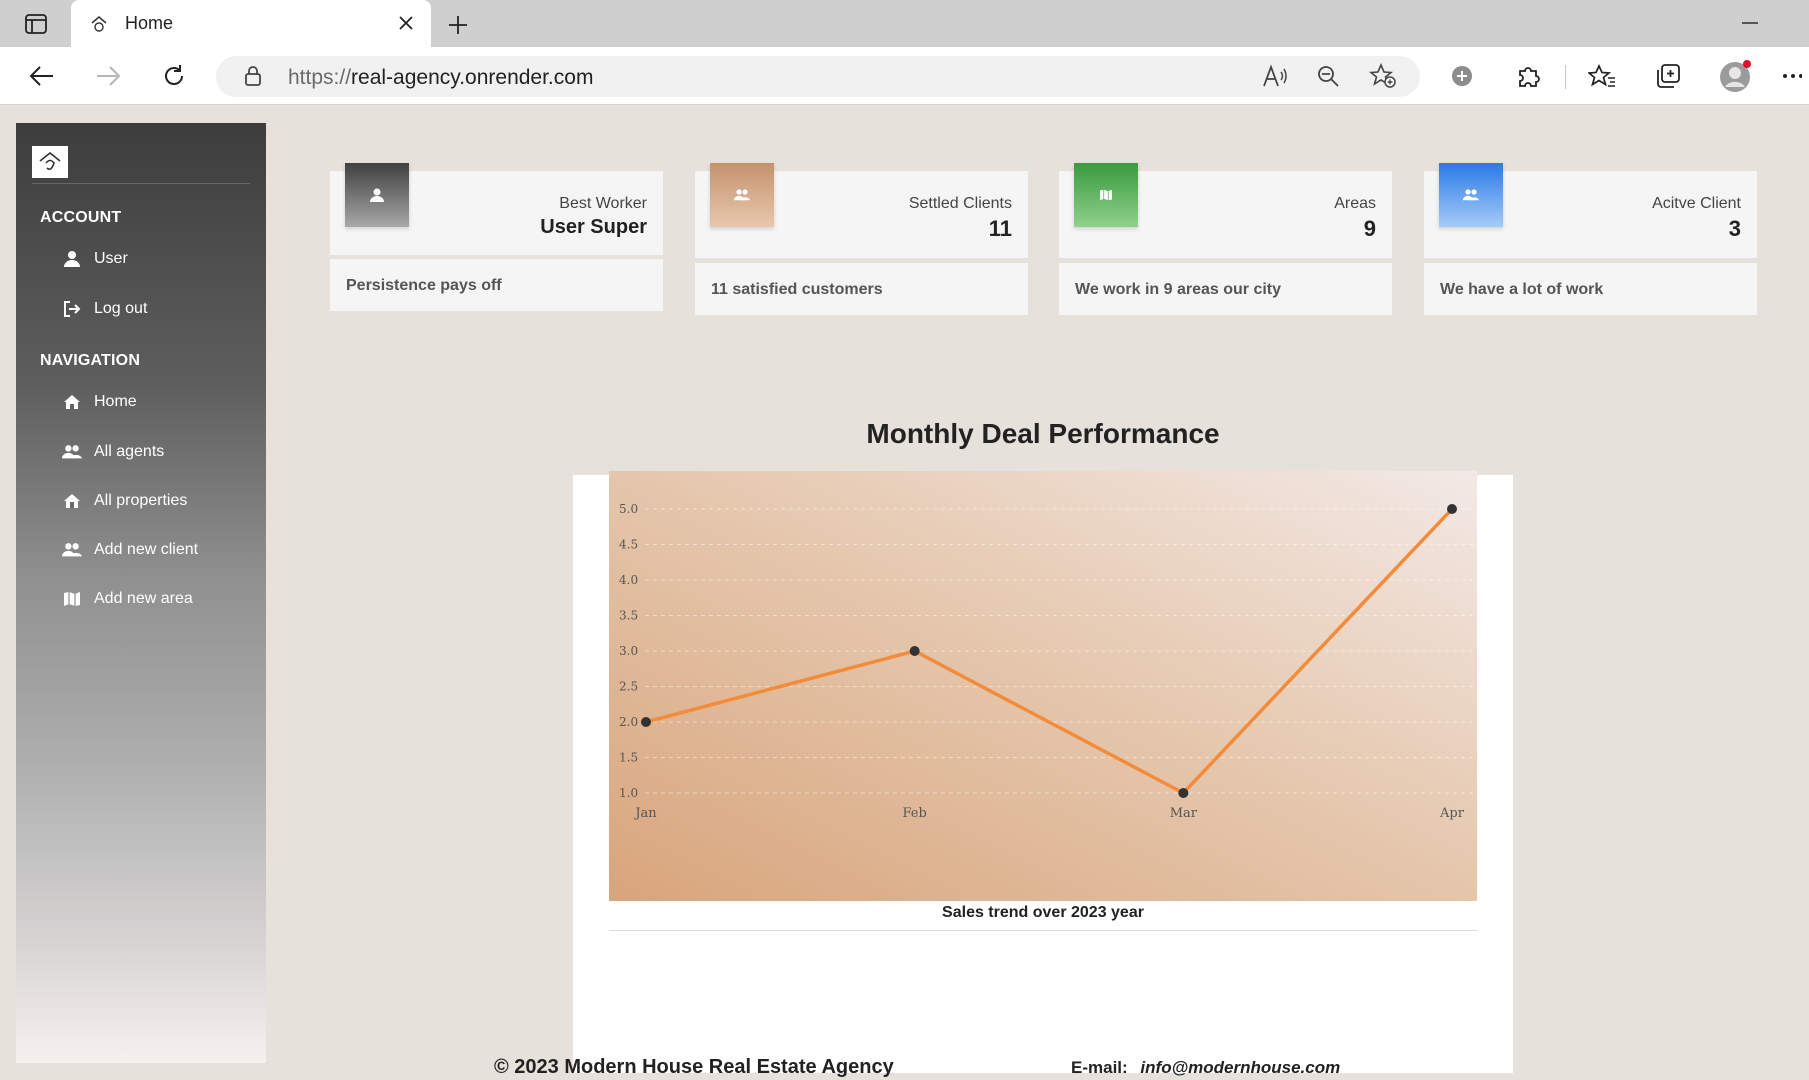 The height and width of the screenshot is (1080, 1809). What do you see at coordinates (111, 258) in the screenshot?
I see `sidebar-item-label: User` at bounding box center [111, 258].